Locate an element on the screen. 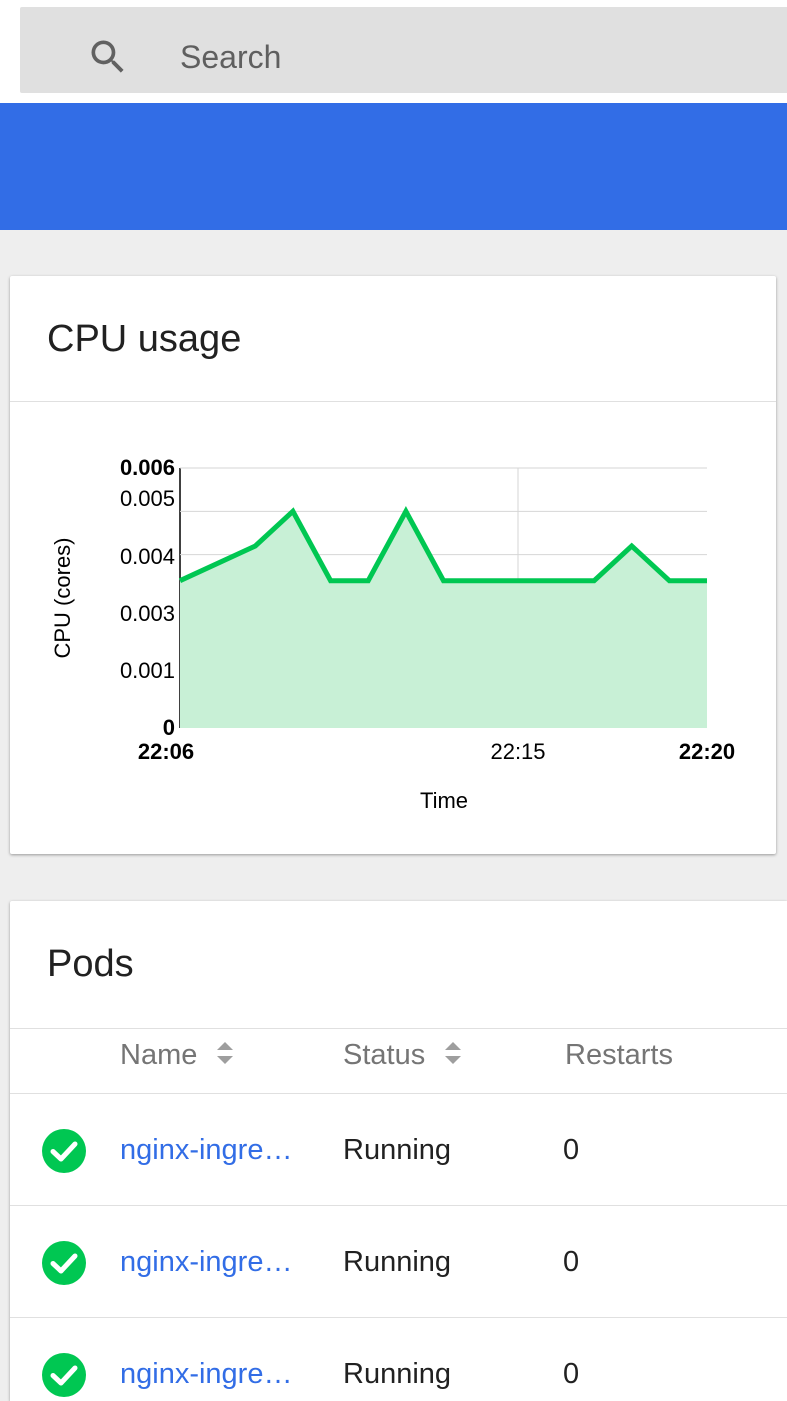 Image resolution: width=787 pixels, height=1401 pixels. y-tick-label: 0.003 is located at coordinates (147, 613).